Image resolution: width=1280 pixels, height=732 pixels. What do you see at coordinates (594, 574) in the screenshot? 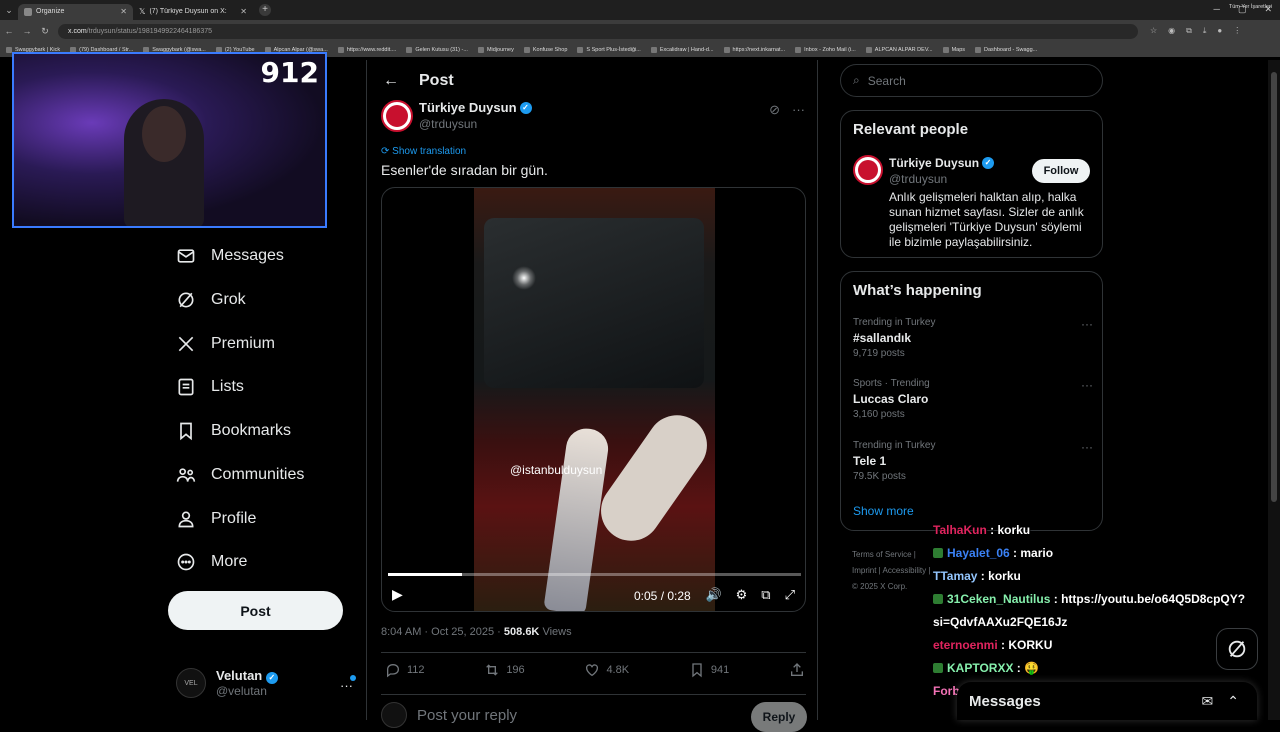
I see `video-progress-bar` at bounding box center [594, 574].